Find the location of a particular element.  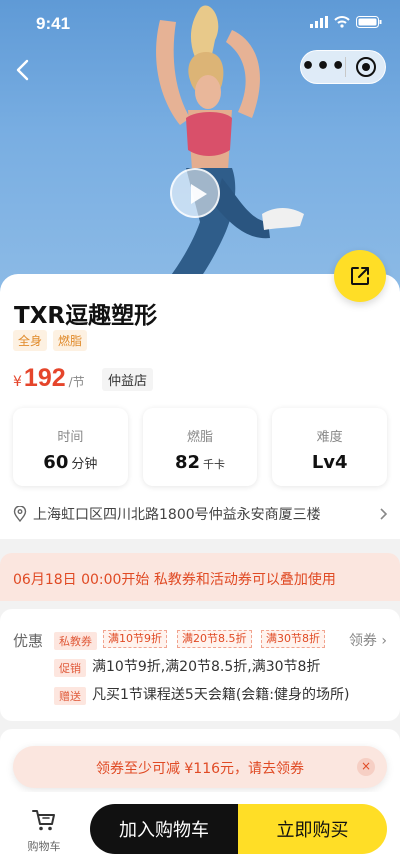

add-to-cart-button: 加入购物车 is located at coordinates (164, 829).